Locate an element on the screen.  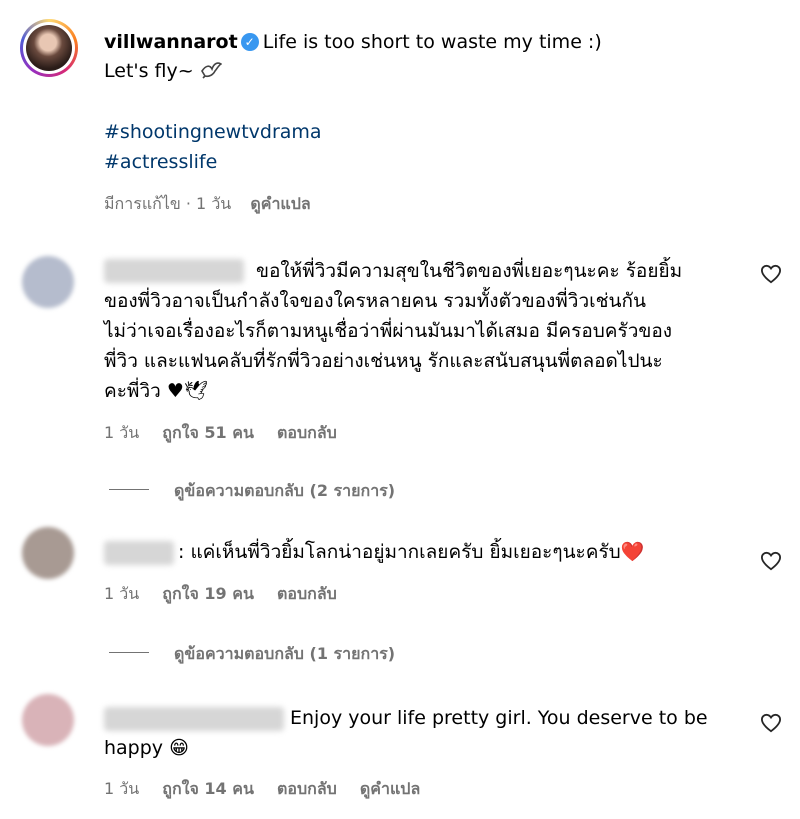
dove-icon is located at coordinates (211, 70).